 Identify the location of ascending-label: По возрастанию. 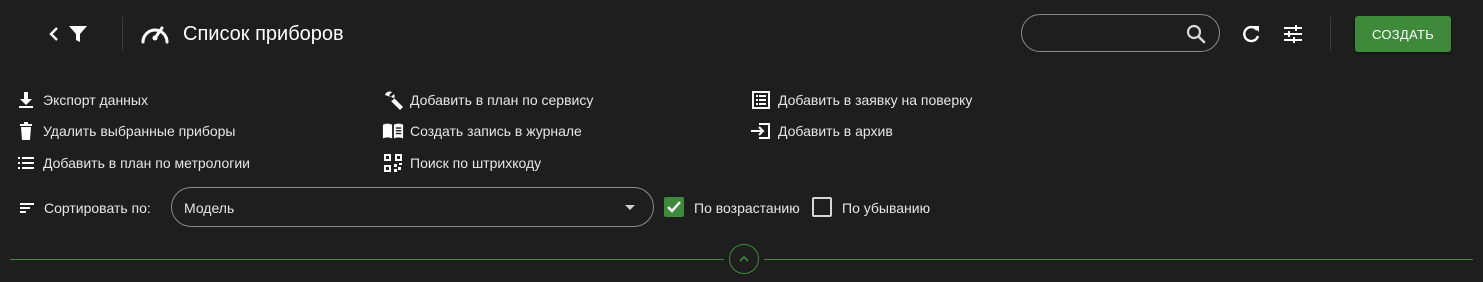
(747, 208).